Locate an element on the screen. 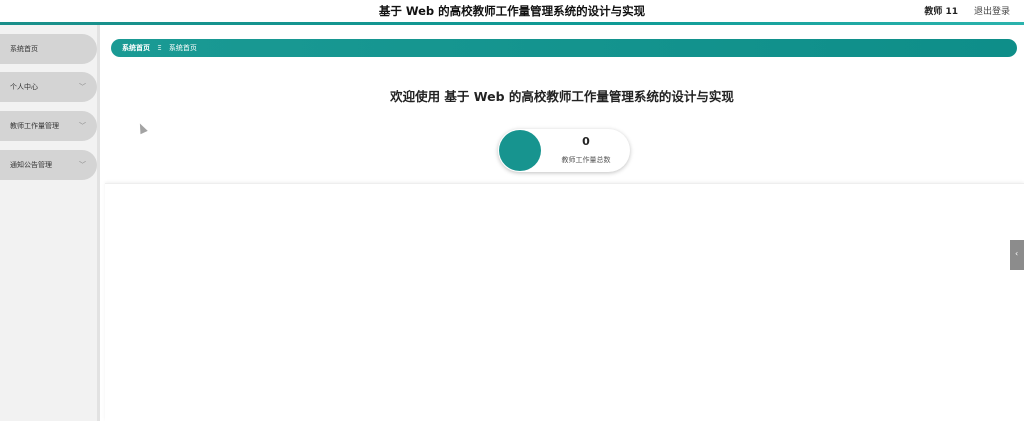  breadcrumb: 系统首页 Ξ 系统首页 is located at coordinates (564, 48).